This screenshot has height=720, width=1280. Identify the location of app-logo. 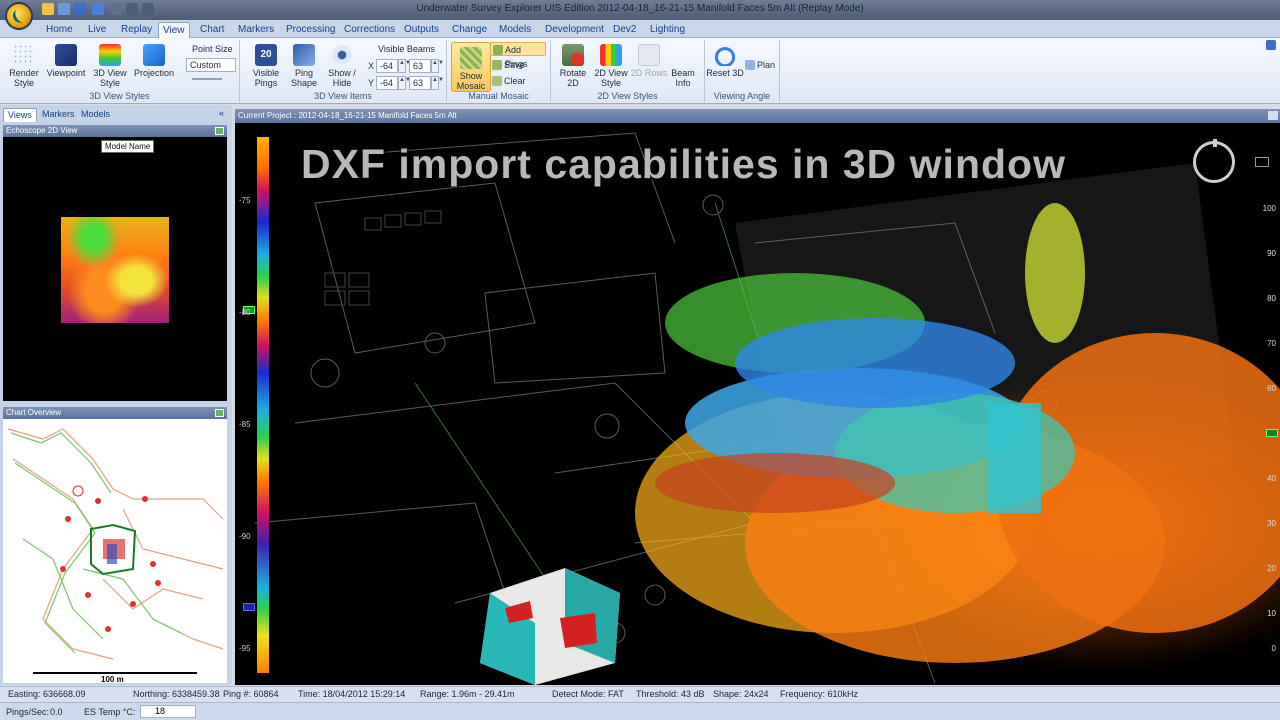
(19, 16).